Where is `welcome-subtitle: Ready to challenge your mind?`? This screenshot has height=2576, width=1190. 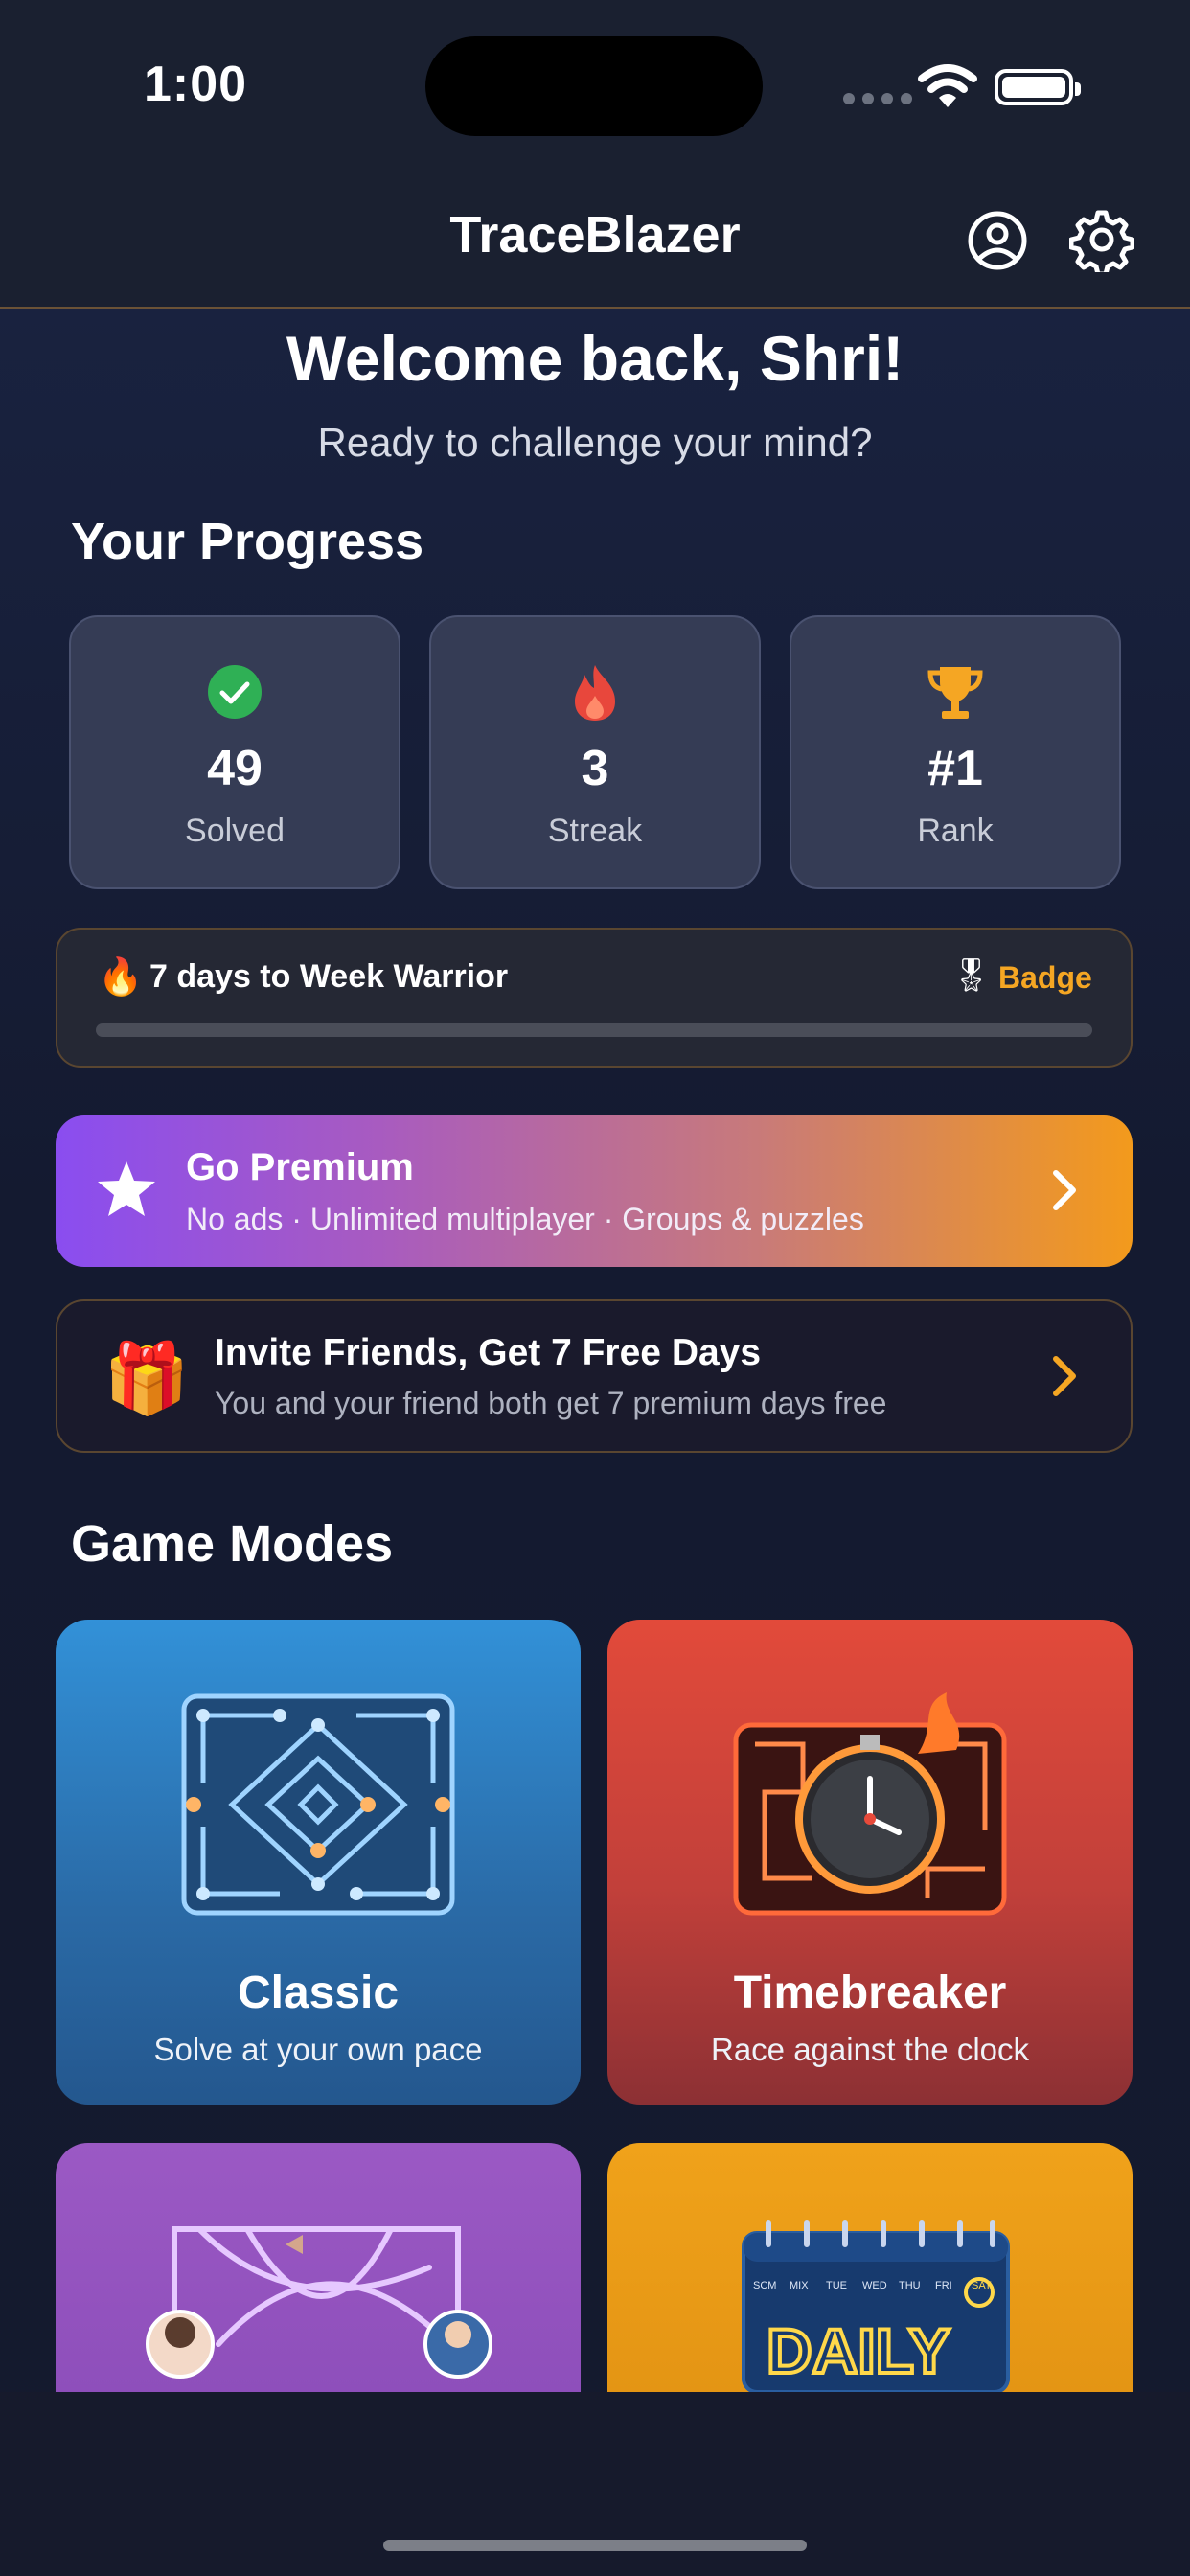
welcome-subtitle: Ready to challenge your mind? is located at coordinates (595, 443).